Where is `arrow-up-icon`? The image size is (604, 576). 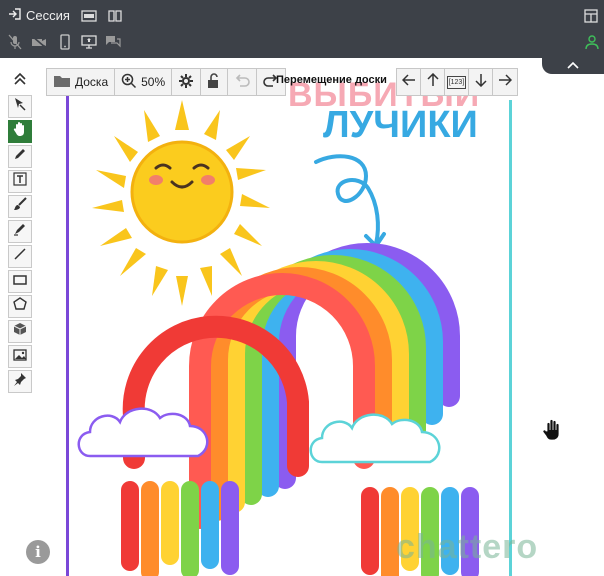
arrow-up-icon is located at coordinates (432, 82).